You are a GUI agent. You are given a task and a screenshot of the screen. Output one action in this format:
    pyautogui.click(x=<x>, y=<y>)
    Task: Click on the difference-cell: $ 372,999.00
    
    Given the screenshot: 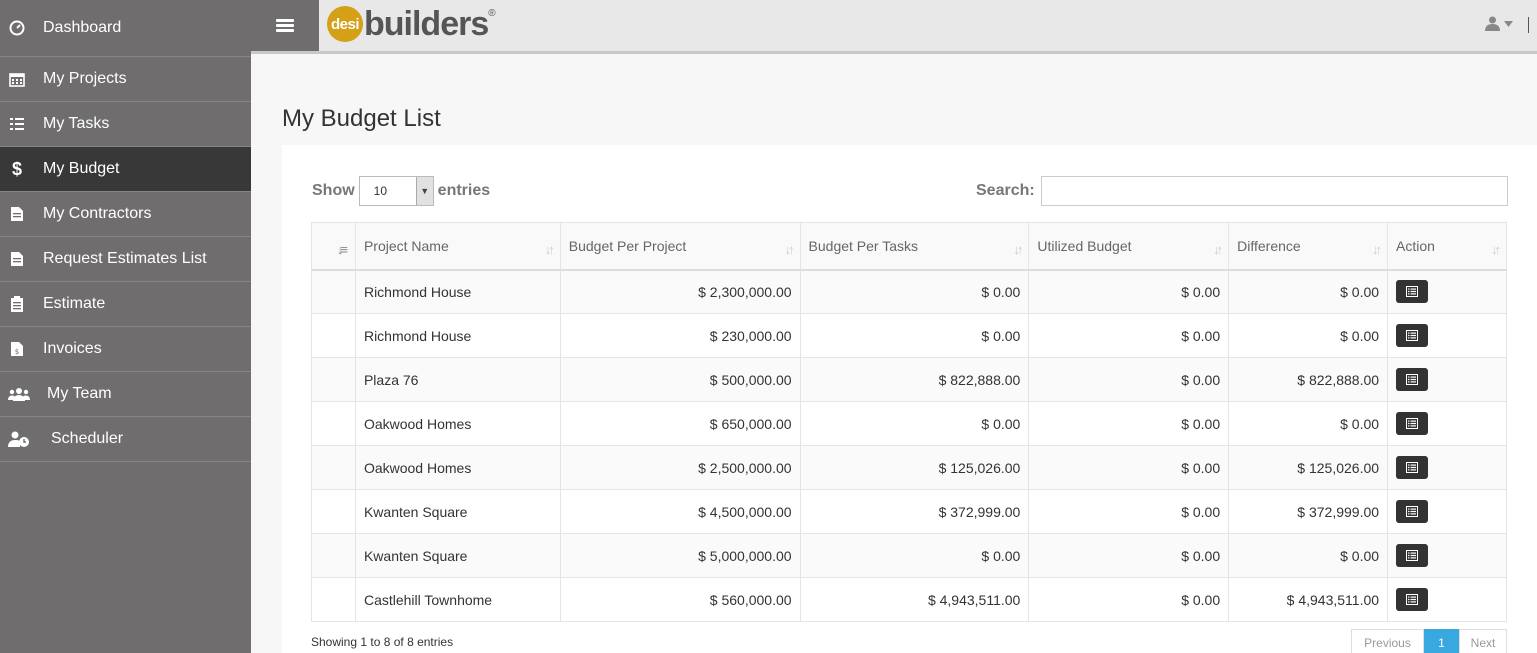 What is the action you would take?
    pyautogui.click(x=1308, y=511)
    